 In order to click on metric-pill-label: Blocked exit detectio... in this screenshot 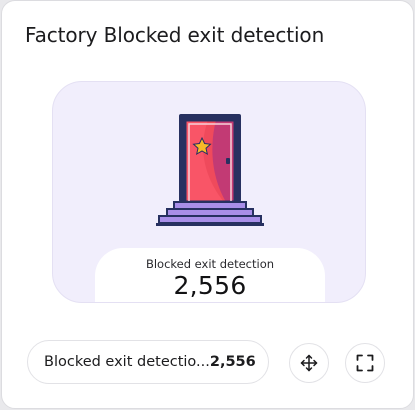, I will do `click(127, 362)`.